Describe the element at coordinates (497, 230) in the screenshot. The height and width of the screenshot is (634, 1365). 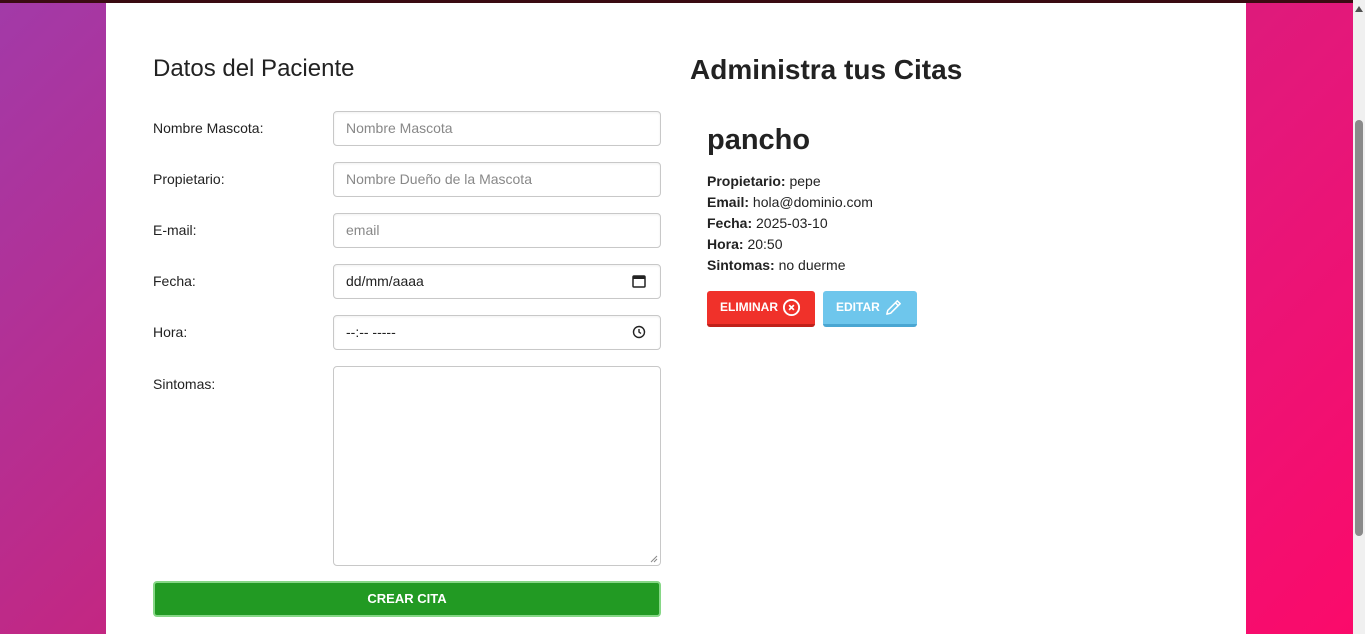
I see `email-input: email` at that location.